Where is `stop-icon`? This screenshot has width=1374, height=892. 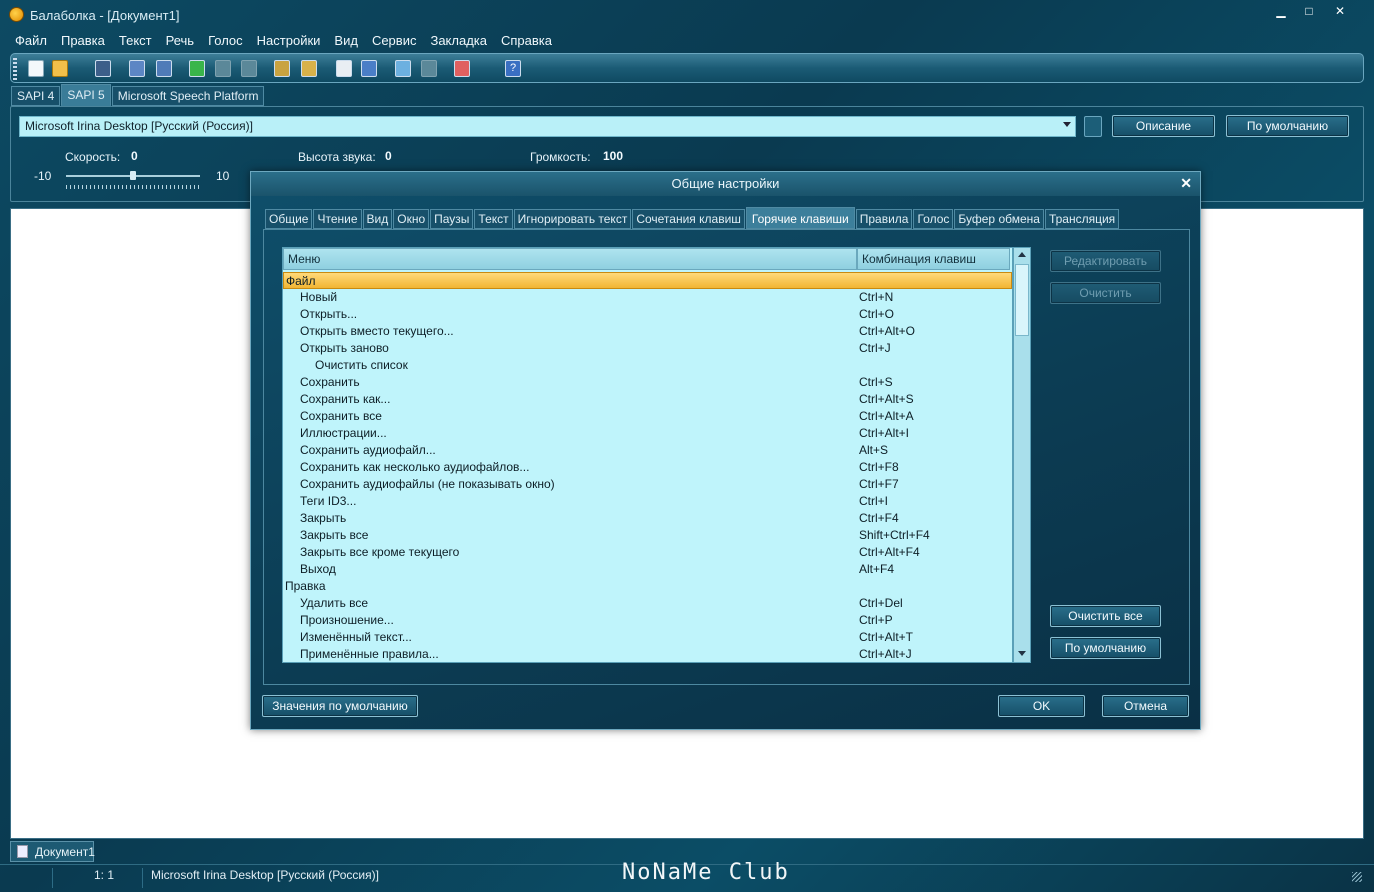 stop-icon is located at coordinates (249, 68).